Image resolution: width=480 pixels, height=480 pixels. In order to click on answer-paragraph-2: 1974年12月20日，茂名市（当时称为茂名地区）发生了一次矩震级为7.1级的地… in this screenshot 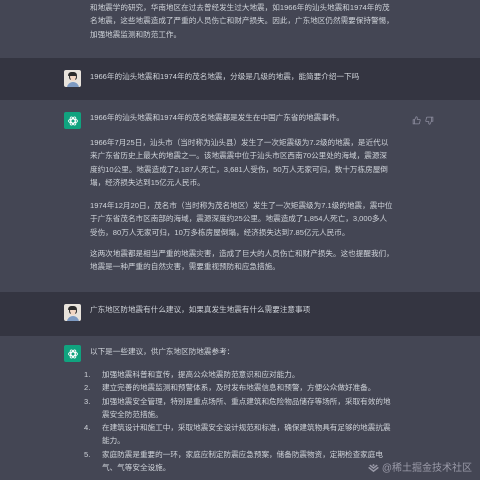, I will do `click(241, 219)`.